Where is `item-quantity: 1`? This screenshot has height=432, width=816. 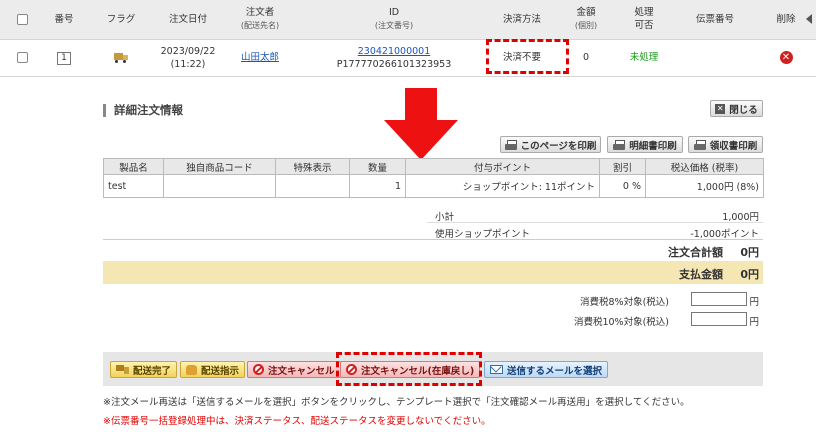
item-quantity: 1 is located at coordinates (377, 186).